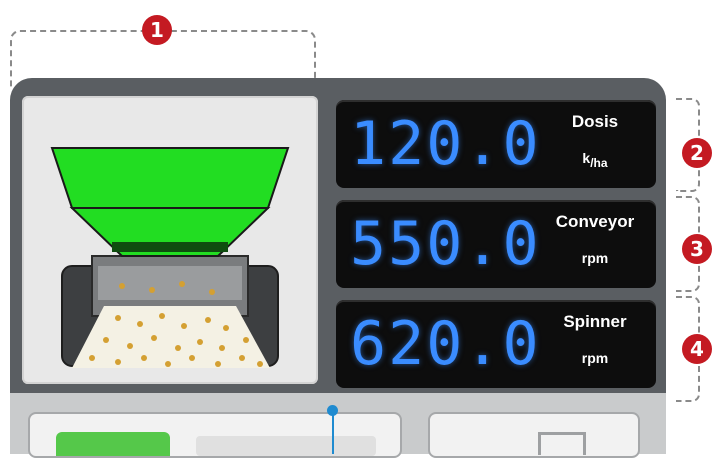  I want to click on lower-right-icon, so click(562, 443).